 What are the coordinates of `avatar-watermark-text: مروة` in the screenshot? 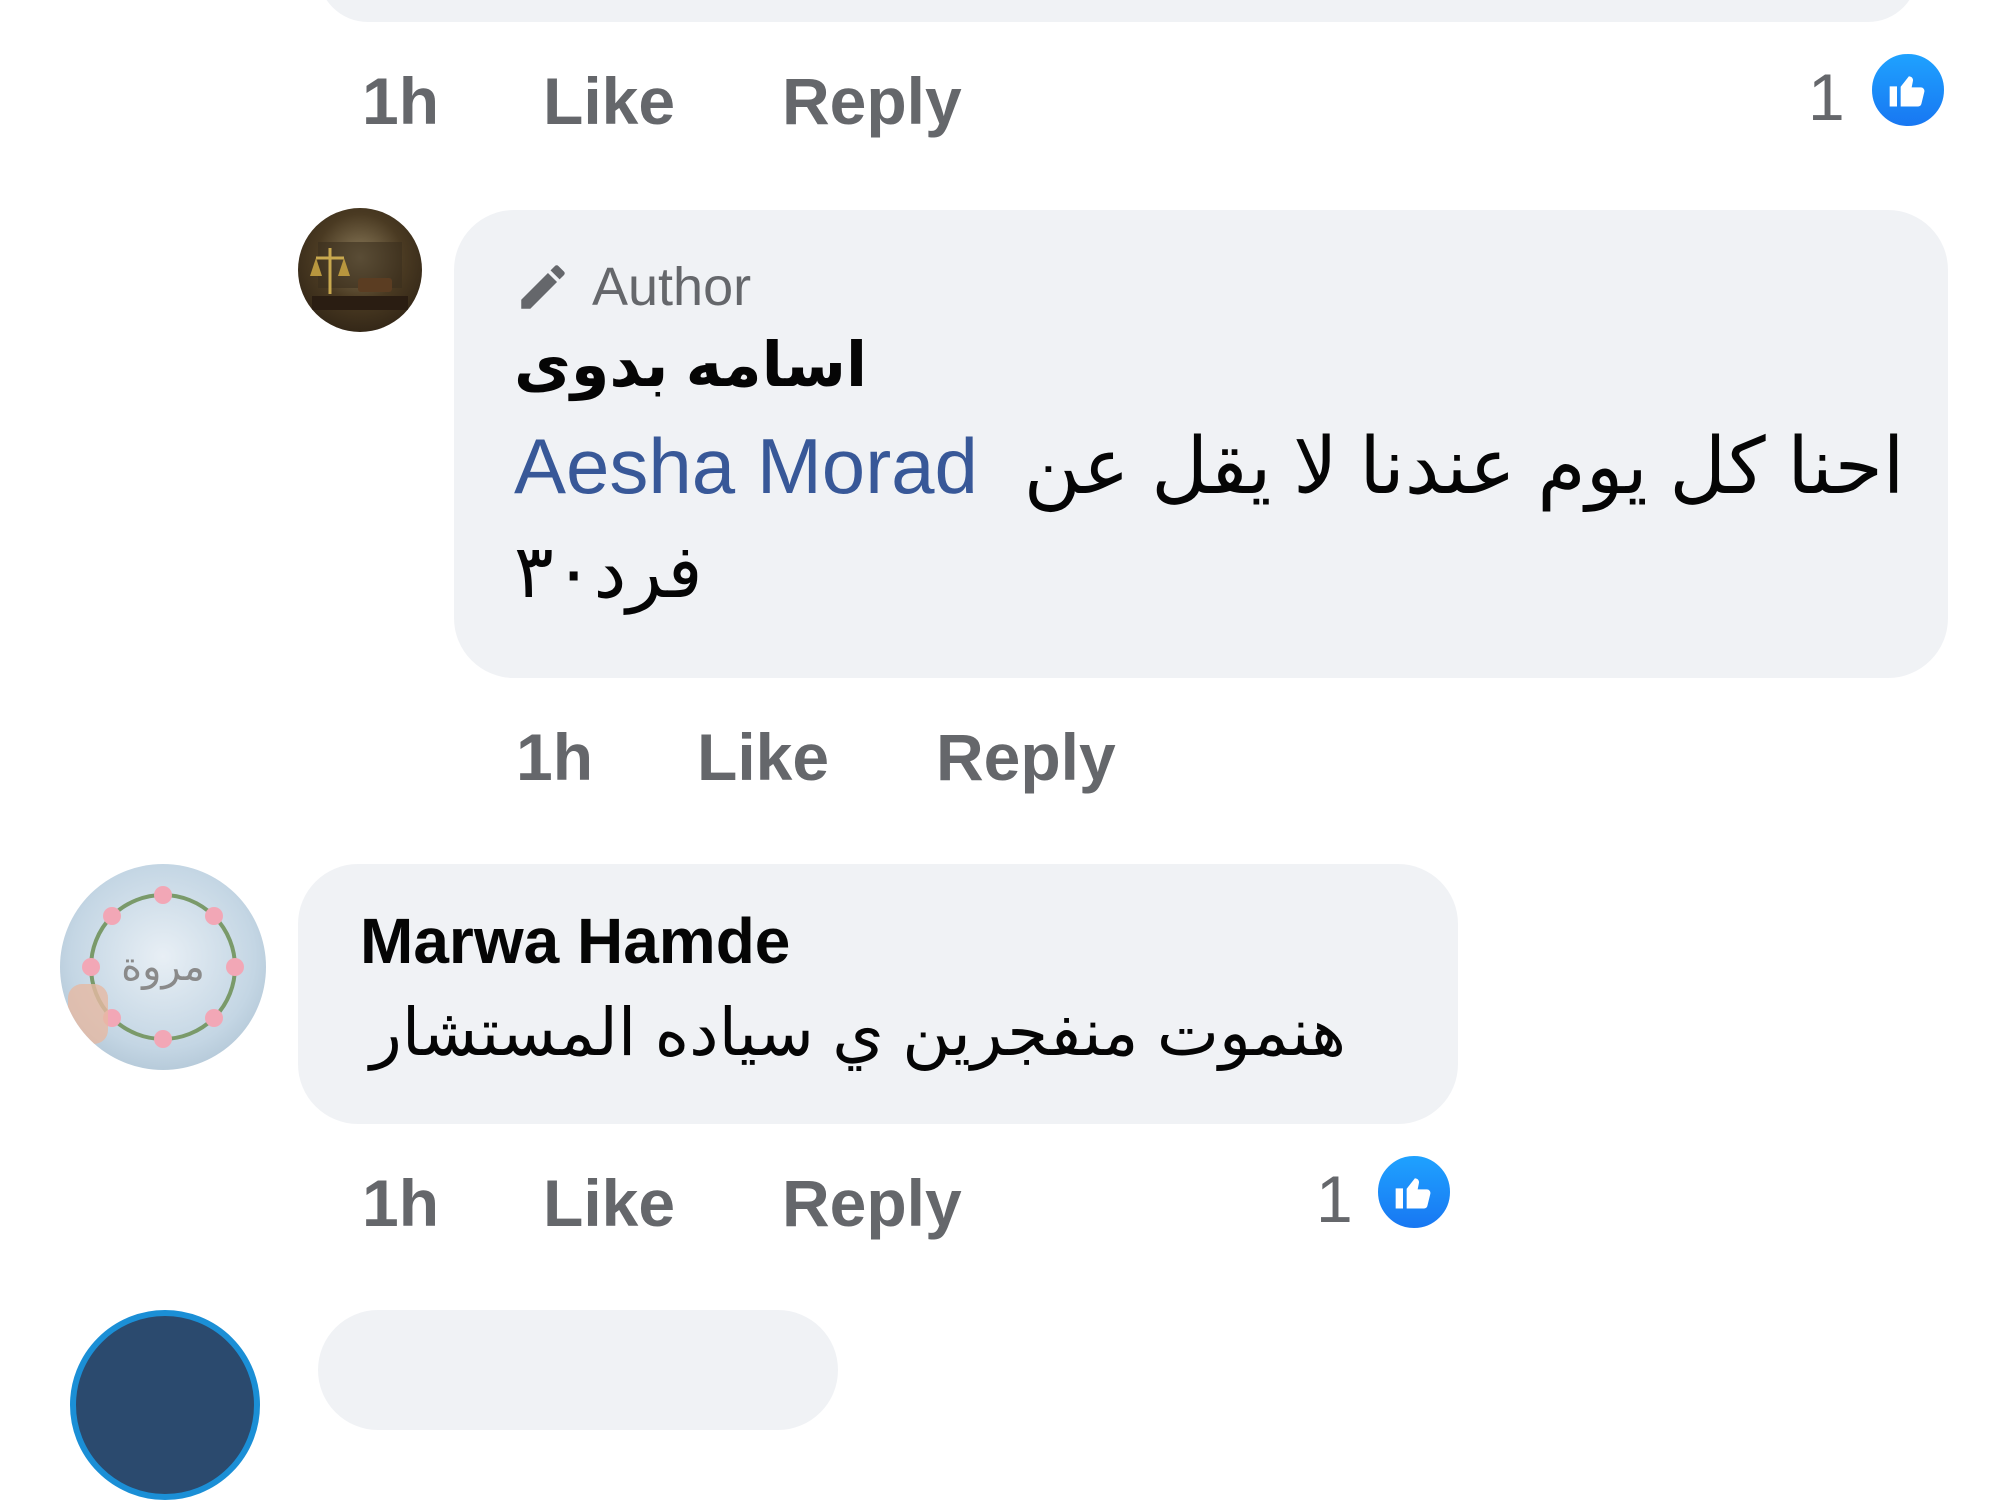 It's located at (163, 967).